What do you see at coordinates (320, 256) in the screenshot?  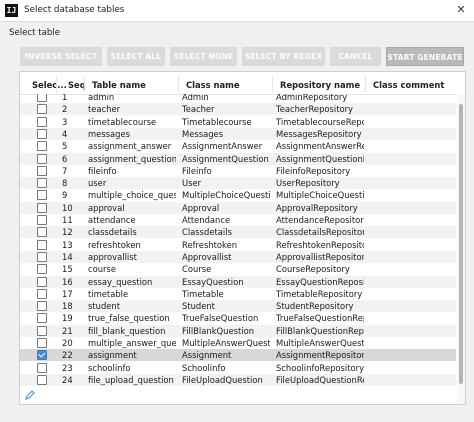 I see `cell-repository-name: ApprovallistRepository` at bounding box center [320, 256].